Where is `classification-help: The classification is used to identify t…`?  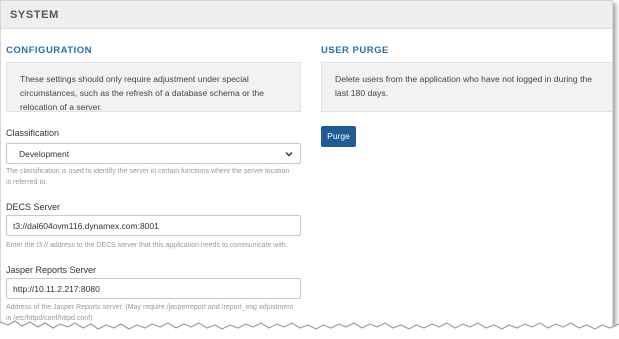 classification-help: The classification is used to identify t… is located at coordinates (148, 177).